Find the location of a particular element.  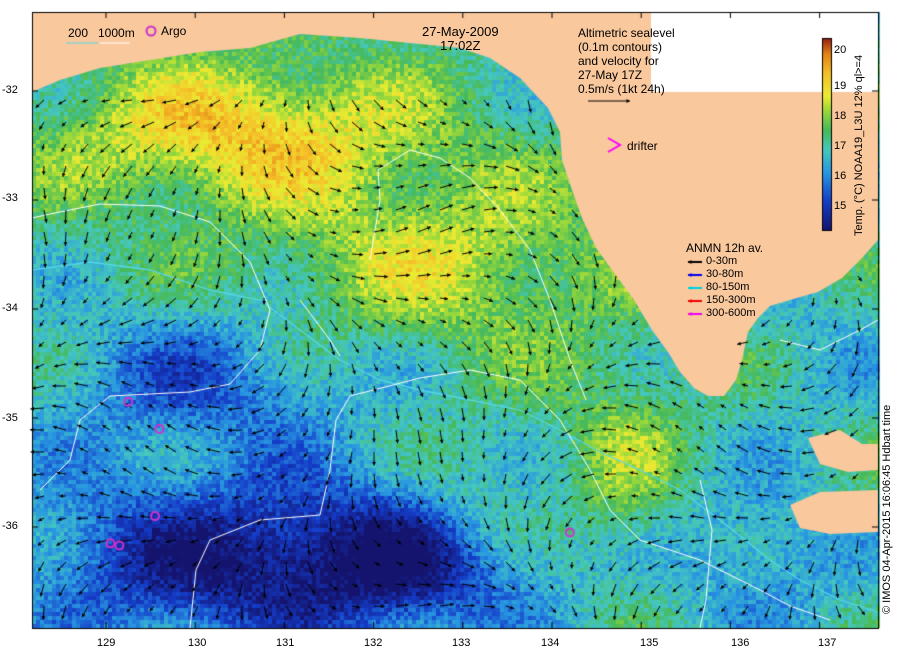

lon-tick-129: 129 is located at coordinates (106, 643).